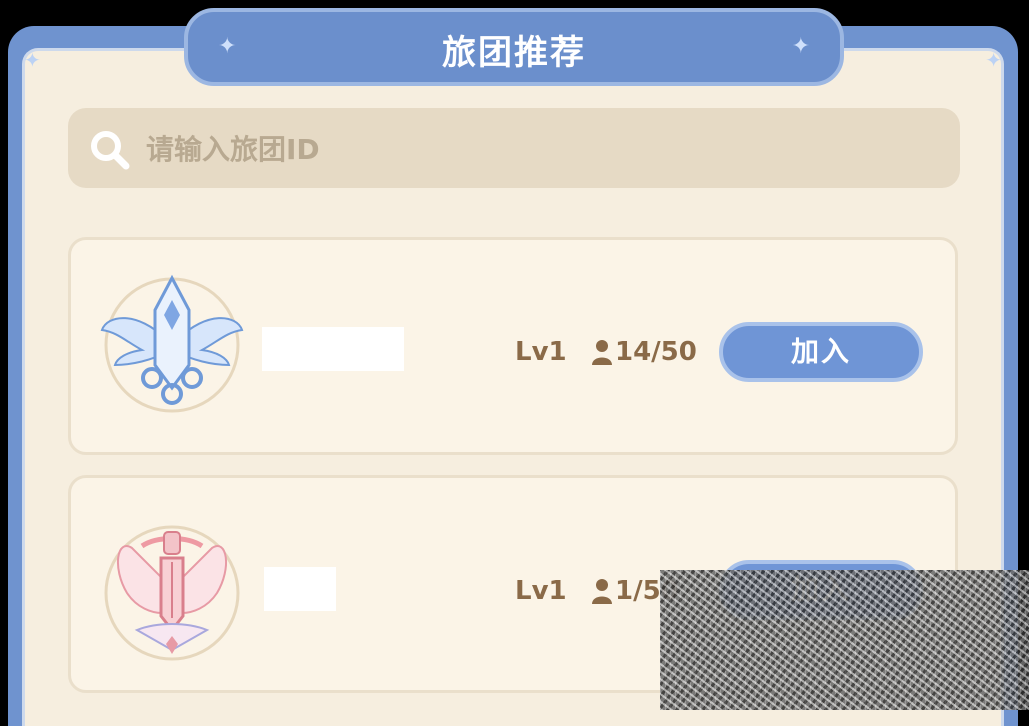 Image resolution: width=1029 pixels, height=726 pixels. Describe the element at coordinates (821, 352) in the screenshot. I see `join-button: 加入` at that location.